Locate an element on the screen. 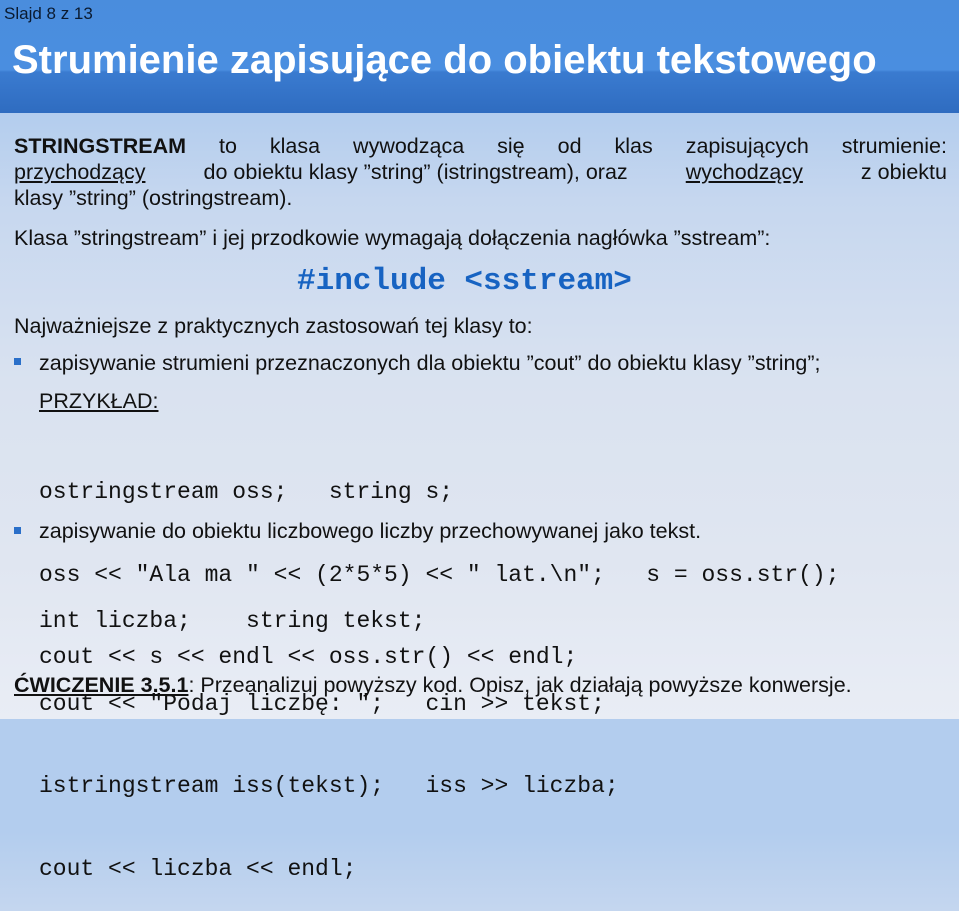 The image size is (959, 911). incoming-term: przychodzący is located at coordinates (80, 172).